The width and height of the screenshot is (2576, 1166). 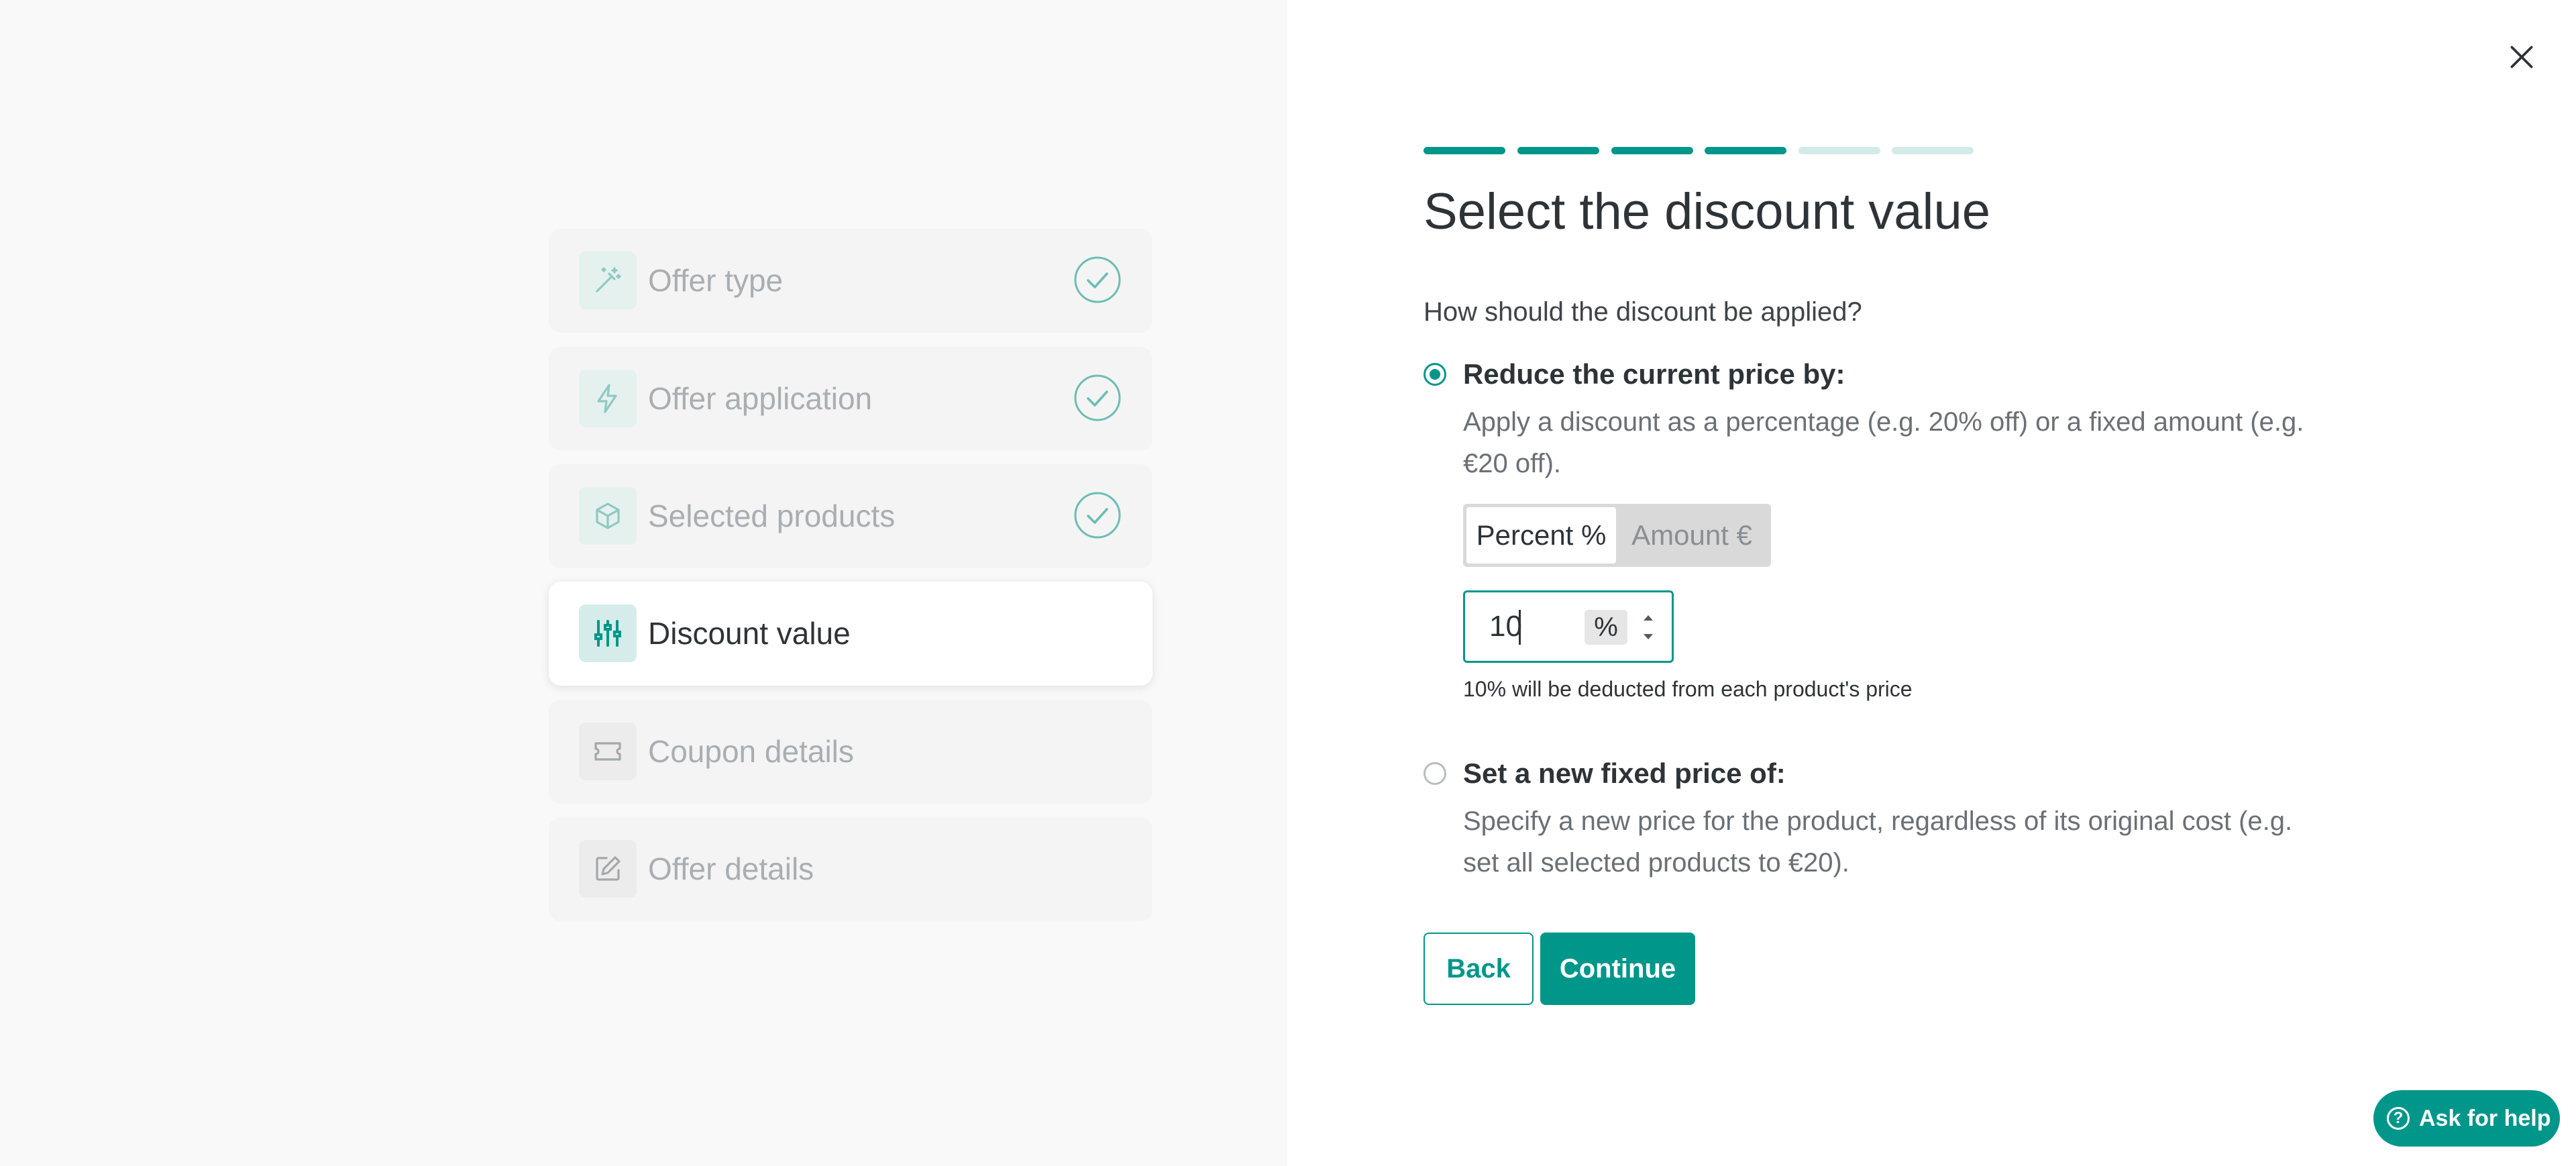 What do you see at coordinates (1624, 773) in the screenshot?
I see `option-fixed-title: Set a new fixed price of:` at bounding box center [1624, 773].